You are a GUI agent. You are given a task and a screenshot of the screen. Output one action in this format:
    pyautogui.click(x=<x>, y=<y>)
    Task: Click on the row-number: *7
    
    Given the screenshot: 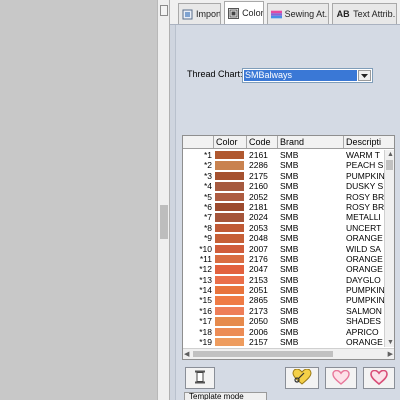 What is the action you would take?
    pyautogui.click(x=207, y=217)
    